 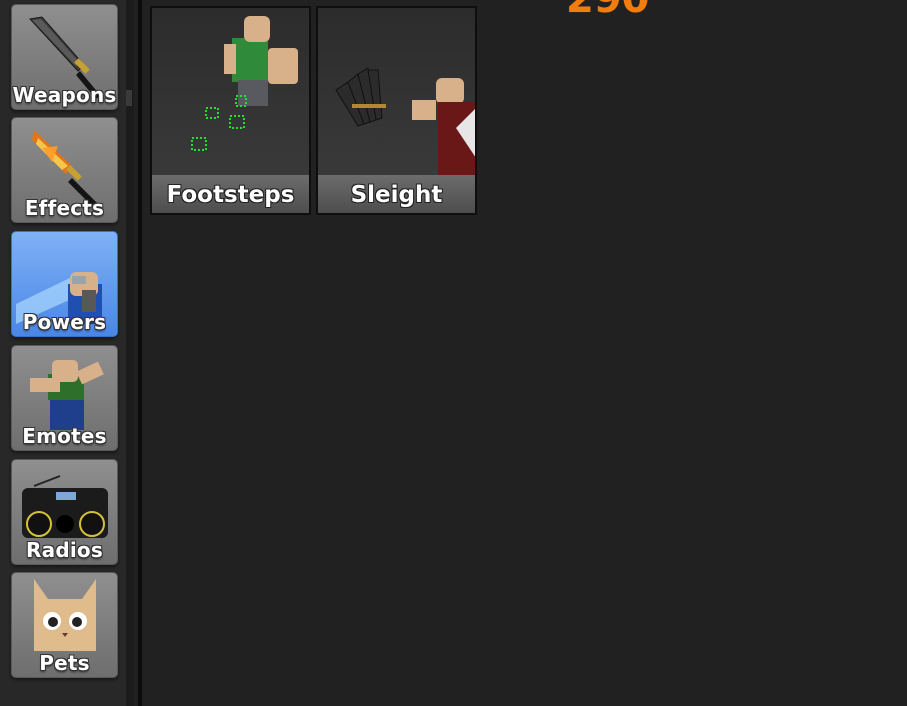 What do you see at coordinates (64, 322) in the screenshot?
I see `category-label: Powers` at bounding box center [64, 322].